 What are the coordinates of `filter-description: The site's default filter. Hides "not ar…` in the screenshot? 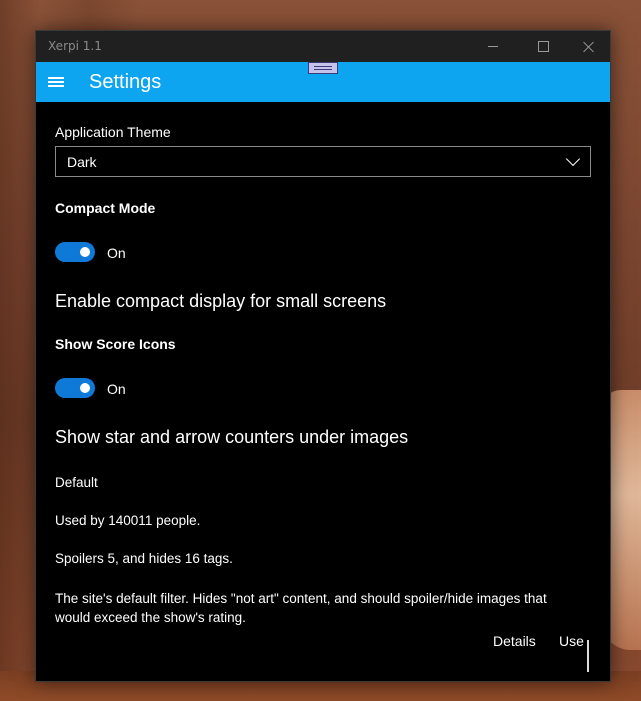 It's located at (301, 608).